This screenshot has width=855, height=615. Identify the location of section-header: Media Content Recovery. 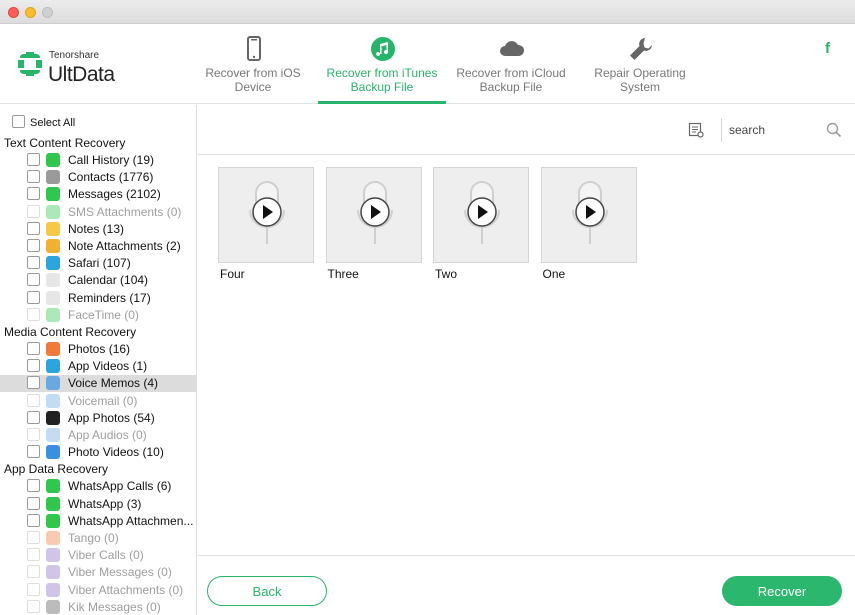
(70, 332).